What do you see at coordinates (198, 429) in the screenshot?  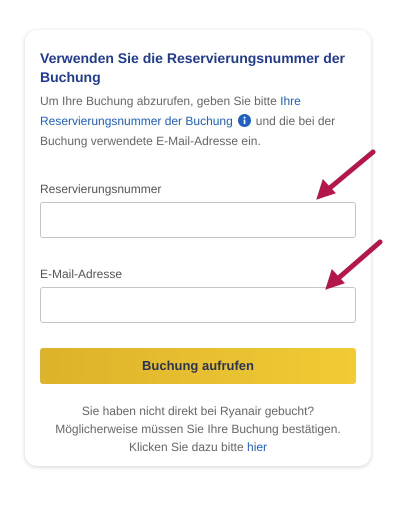 I see `footer-text: Sie haben nicht direkt bei Ryanair gebucht? Möglicherweise müssen Sie Ihre Buchung bestätigen. Klicken Sie dazu bitte hier` at bounding box center [198, 429].